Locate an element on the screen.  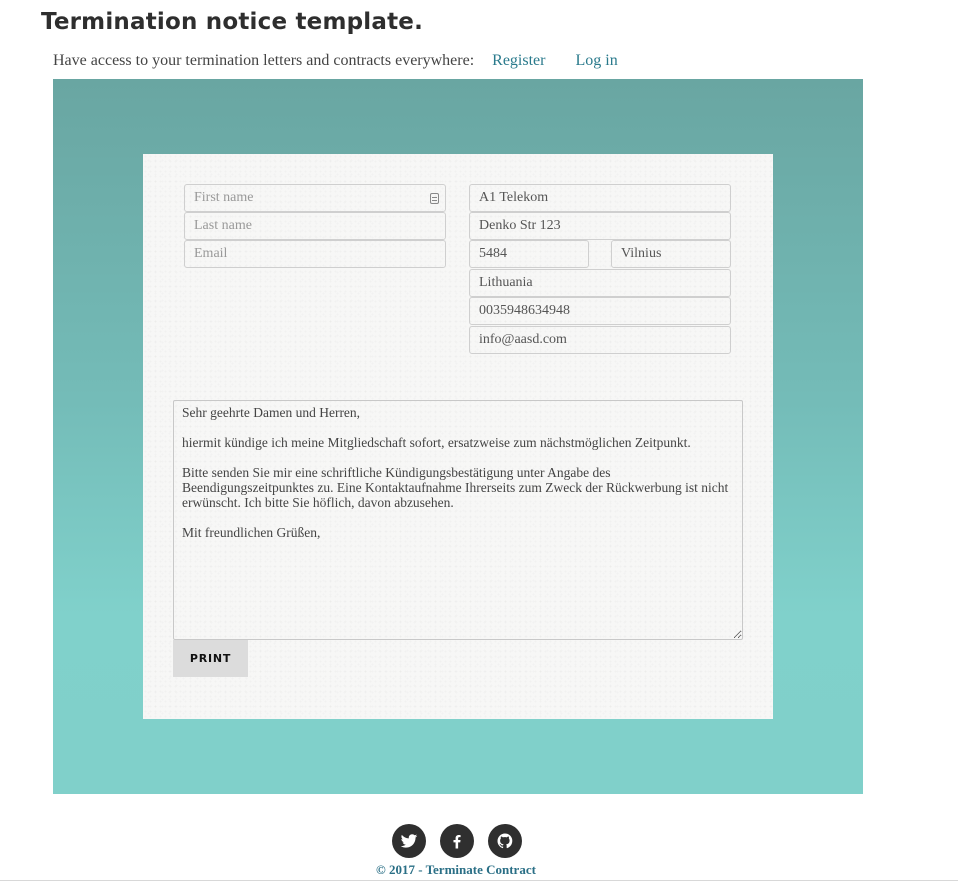
last-name-input is located at coordinates (315, 226).